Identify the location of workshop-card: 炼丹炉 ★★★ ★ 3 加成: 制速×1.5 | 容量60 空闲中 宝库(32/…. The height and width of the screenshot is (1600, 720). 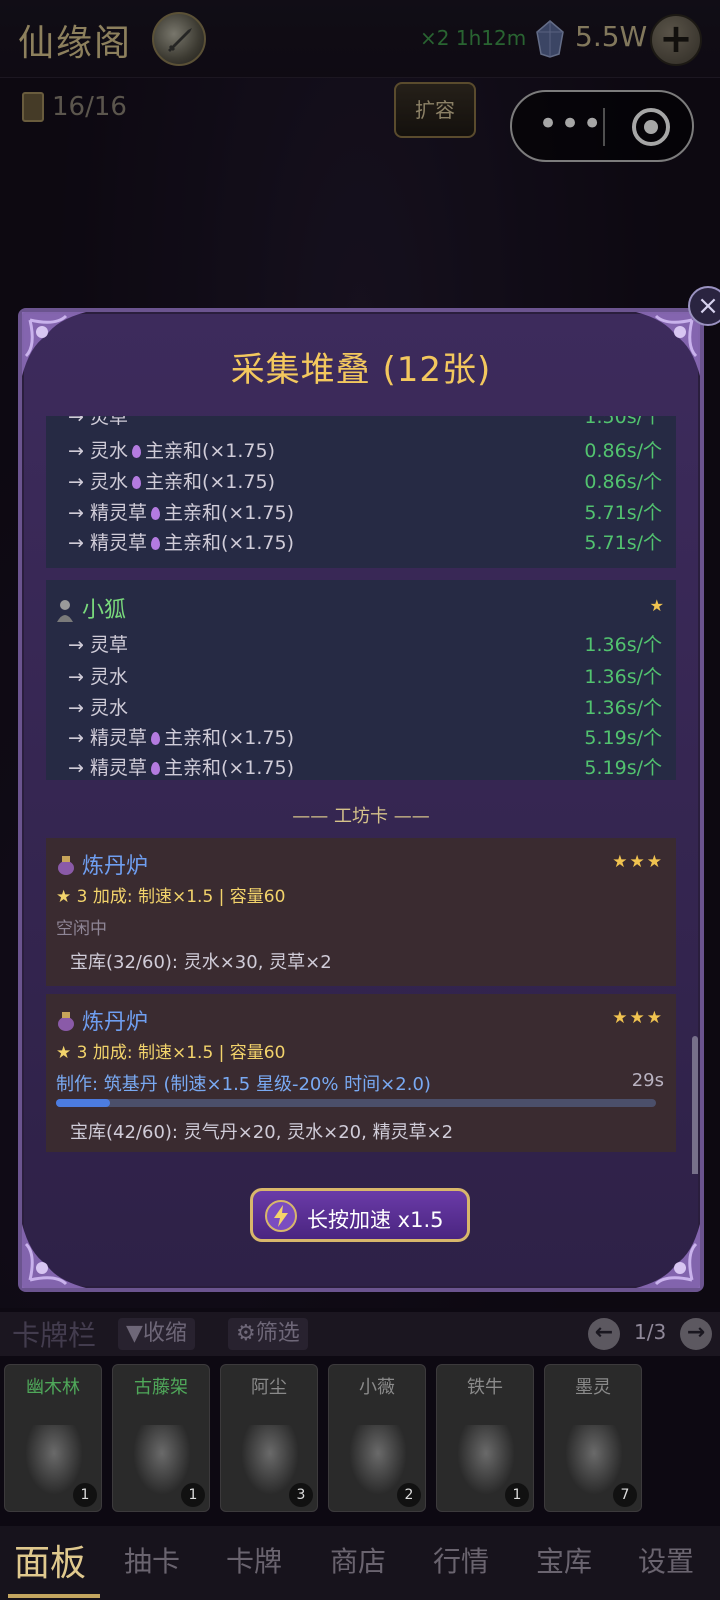
(361, 912).